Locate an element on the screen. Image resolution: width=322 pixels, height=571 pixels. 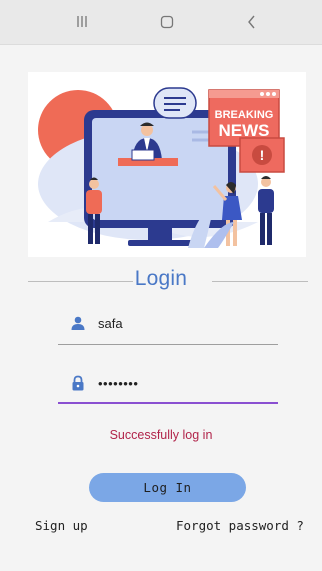
back-icon is located at coordinates (252, 22).